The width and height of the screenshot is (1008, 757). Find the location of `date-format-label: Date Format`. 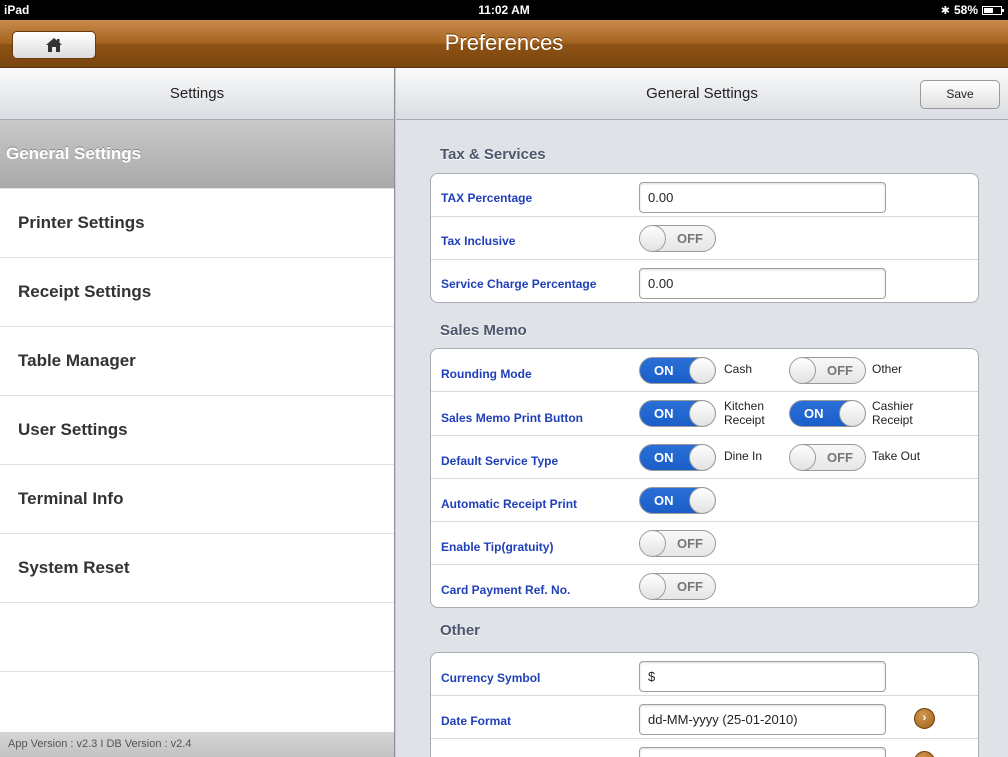

date-format-label: Date Format is located at coordinates (476, 721).